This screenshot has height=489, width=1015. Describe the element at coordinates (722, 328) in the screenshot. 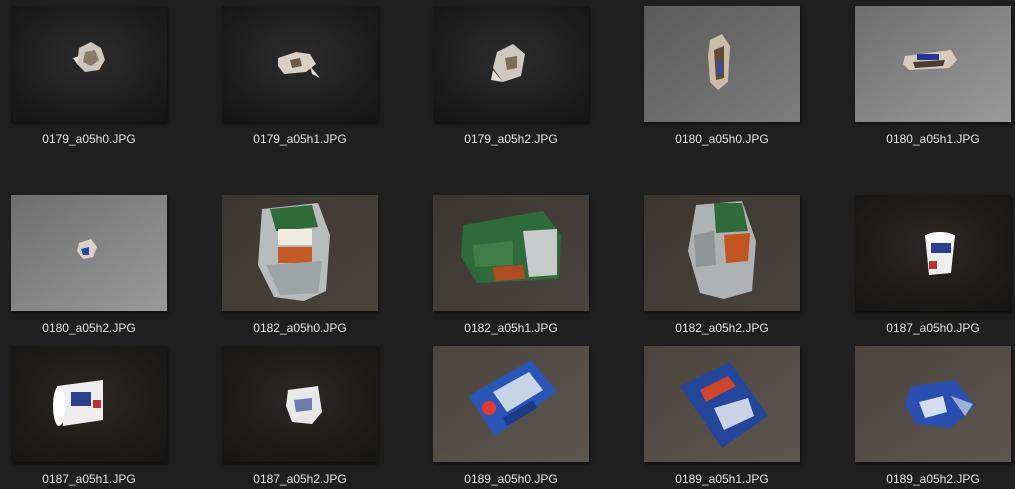

I see `file-name-label: 0182_a05h2.JPG` at that location.